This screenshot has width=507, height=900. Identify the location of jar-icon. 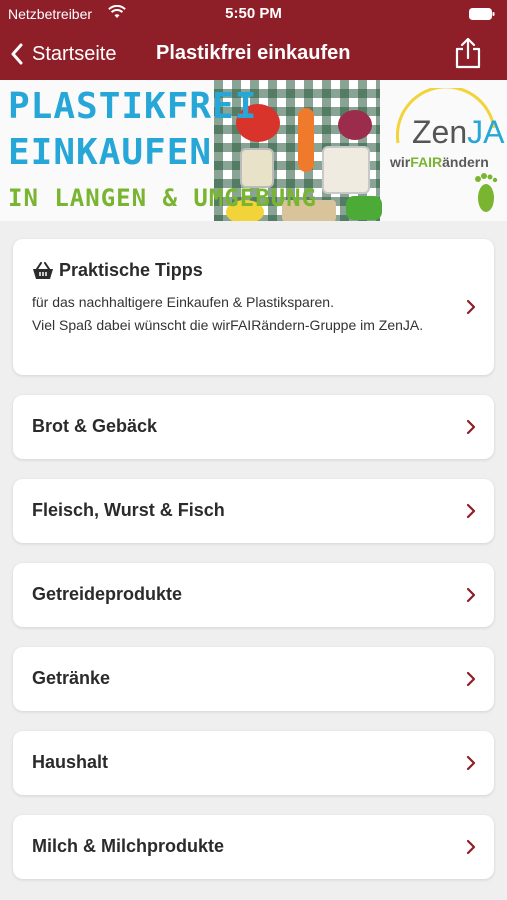
(257, 168).